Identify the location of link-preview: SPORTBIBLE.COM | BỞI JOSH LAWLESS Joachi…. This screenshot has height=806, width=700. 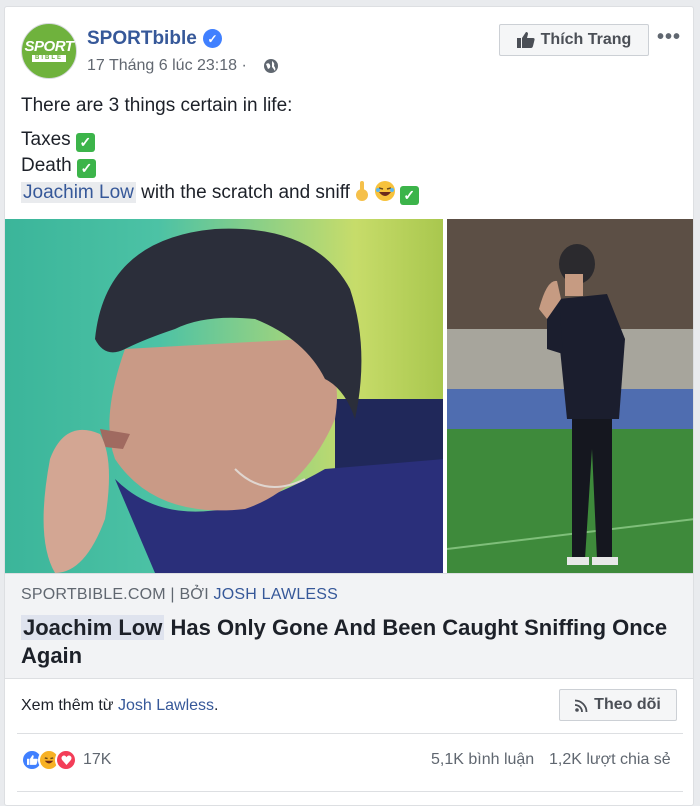
(349, 626).